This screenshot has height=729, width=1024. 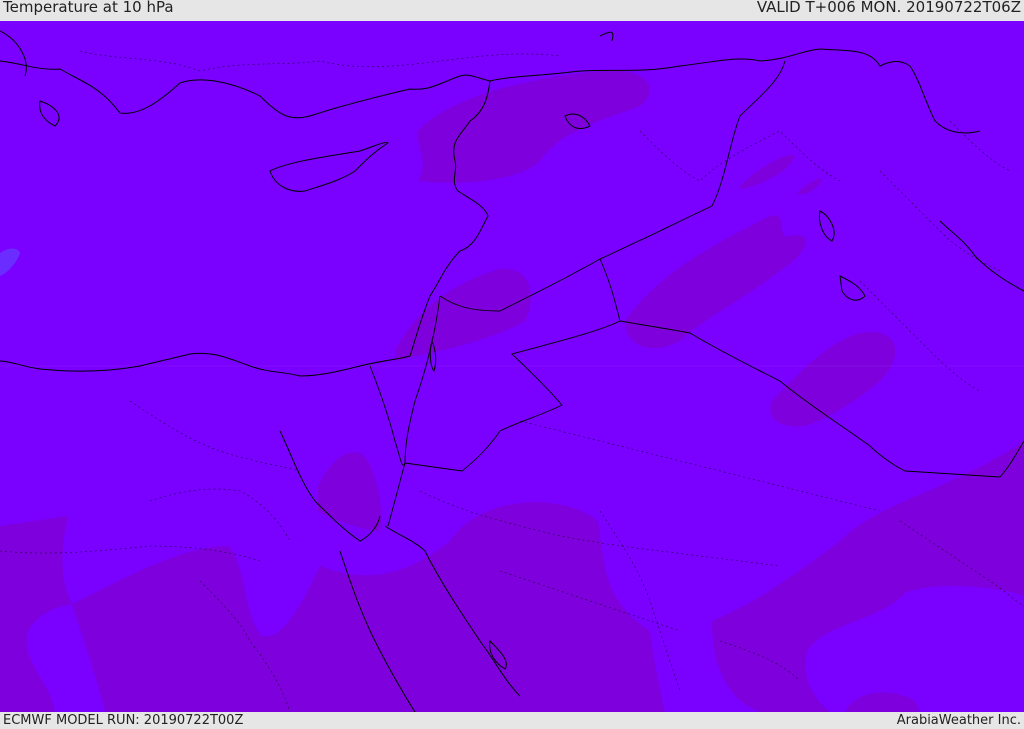 What do you see at coordinates (716, 282) in the screenshot?
I see `contour-patch-iraq` at bounding box center [716, 282].